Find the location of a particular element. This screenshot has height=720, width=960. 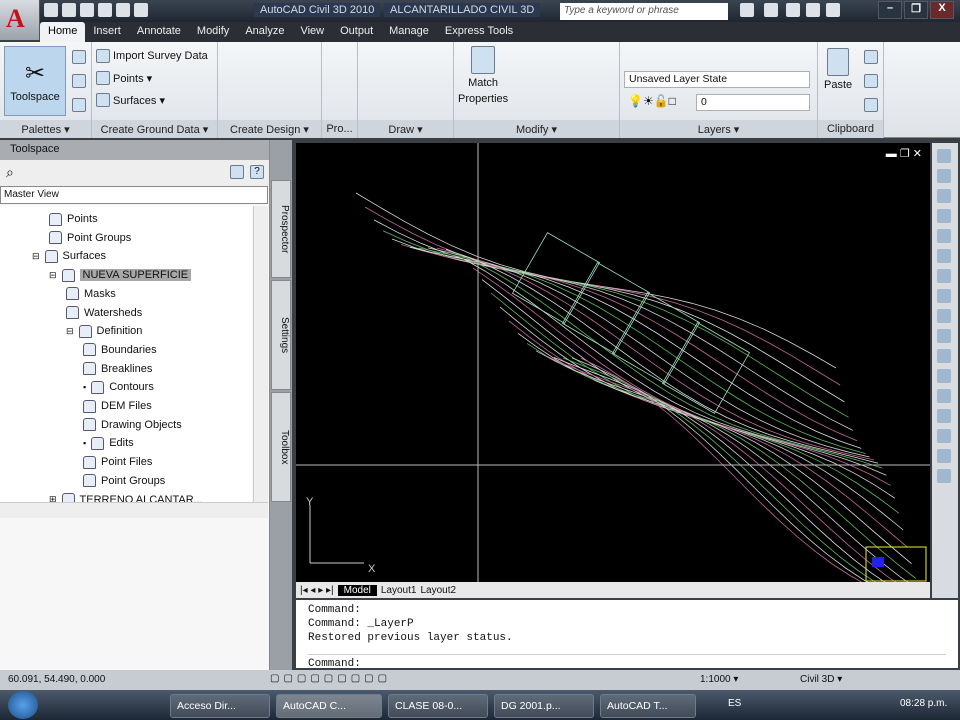

tree-node: Breaklines is located at coordinates (117, 369).